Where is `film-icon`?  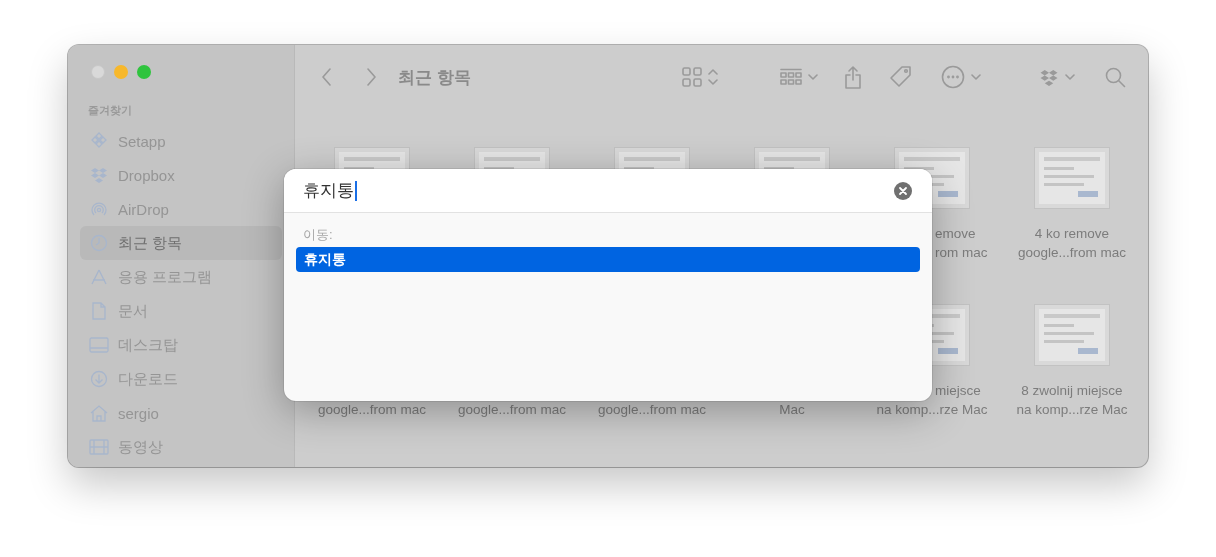 film-icon is located at coordinates (99, 447).